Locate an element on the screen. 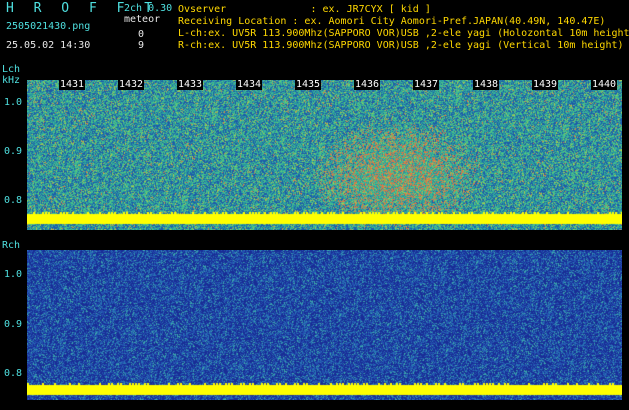 The image size is (629, 410). meteor-label: meteor is located at coordinates (142, 19).